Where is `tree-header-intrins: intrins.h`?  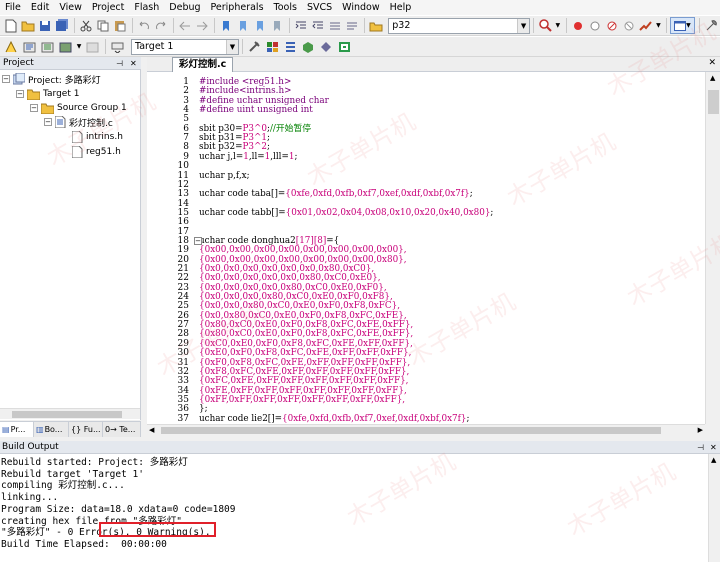
tree-header-intrins: intrins.h is located at coordinates (97, 137).